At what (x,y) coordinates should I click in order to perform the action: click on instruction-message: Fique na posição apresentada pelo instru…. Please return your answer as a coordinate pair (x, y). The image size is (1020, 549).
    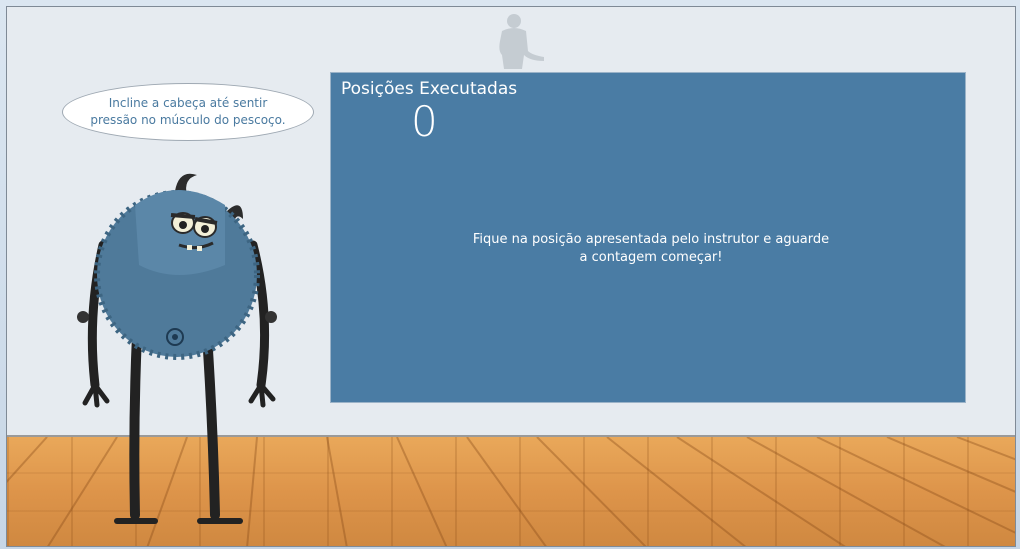
    Looking at the image, I should click on (651, 248).